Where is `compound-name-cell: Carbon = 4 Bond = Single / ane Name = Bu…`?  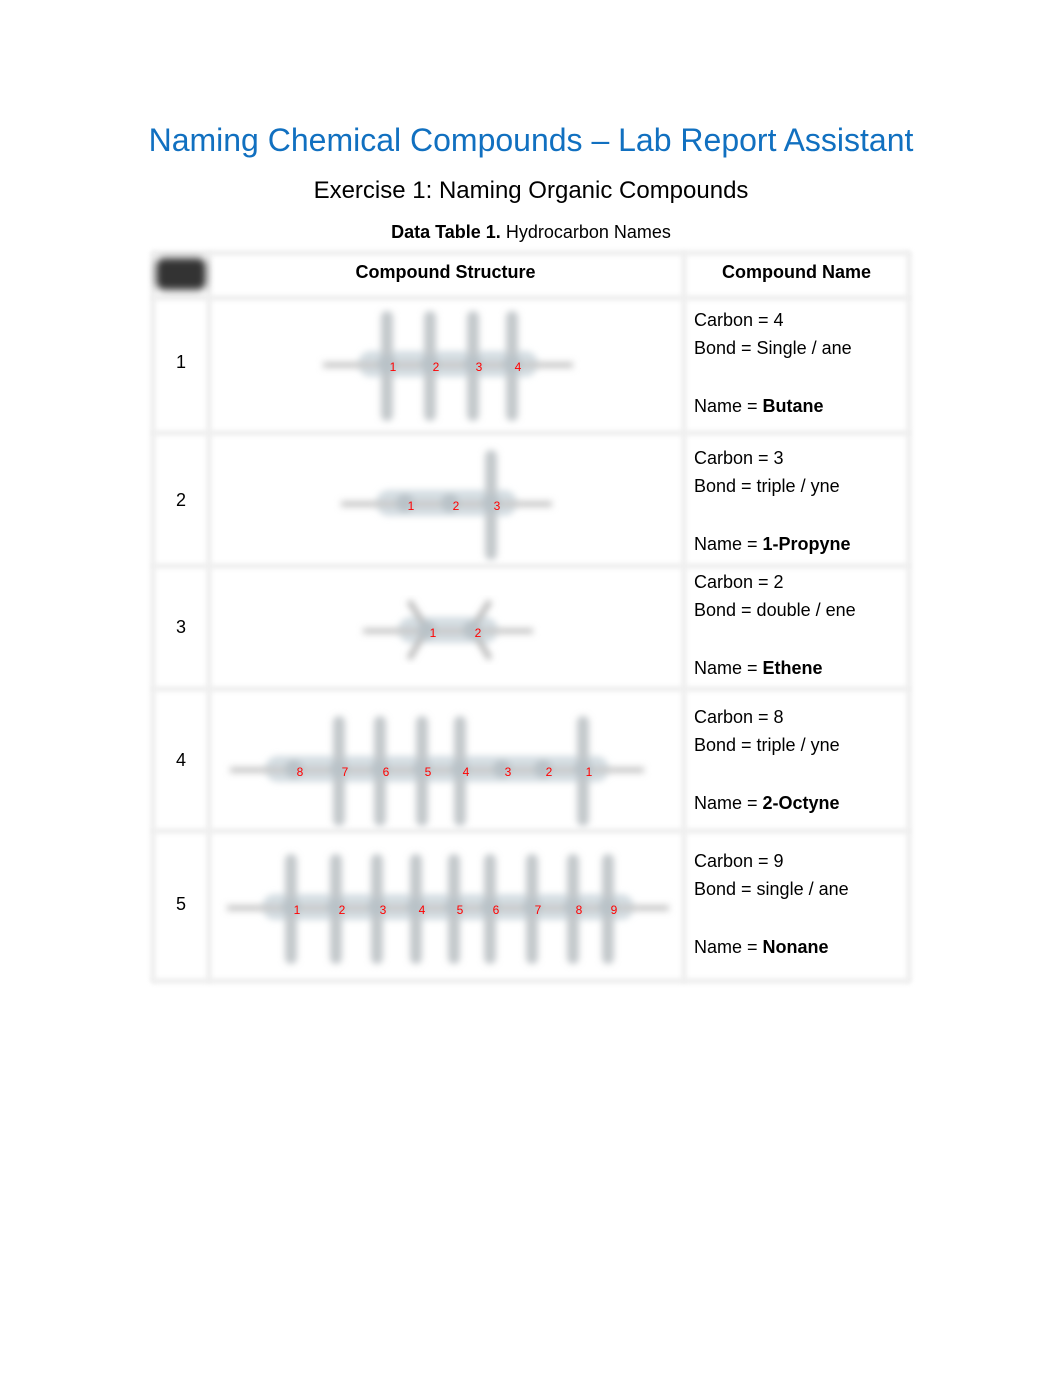
compound-name-cell: Carbon = 4 Bond = Single / ane Name = Bu… is located at coordinates (773, 363).